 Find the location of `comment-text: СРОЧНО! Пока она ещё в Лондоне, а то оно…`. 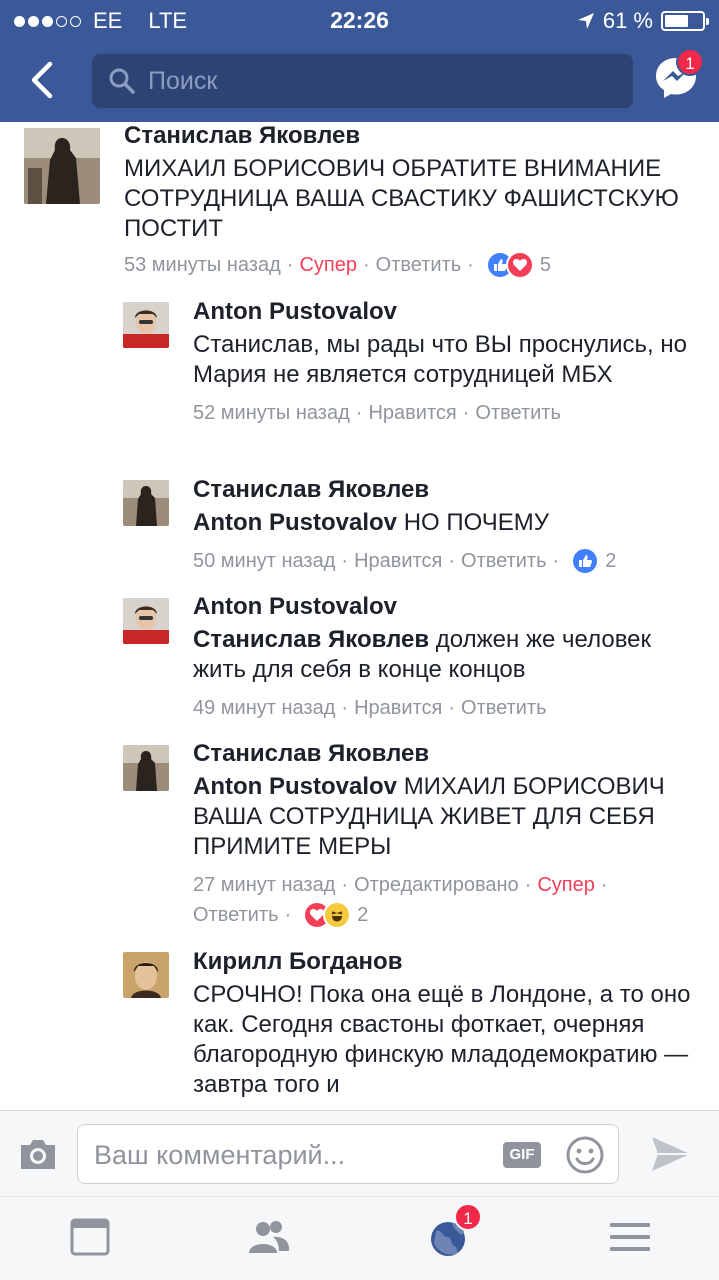

comment-text: СРОЧНО! Пока она ещё в Лондоне, а то оно… is located at coordinates (442, 1039).